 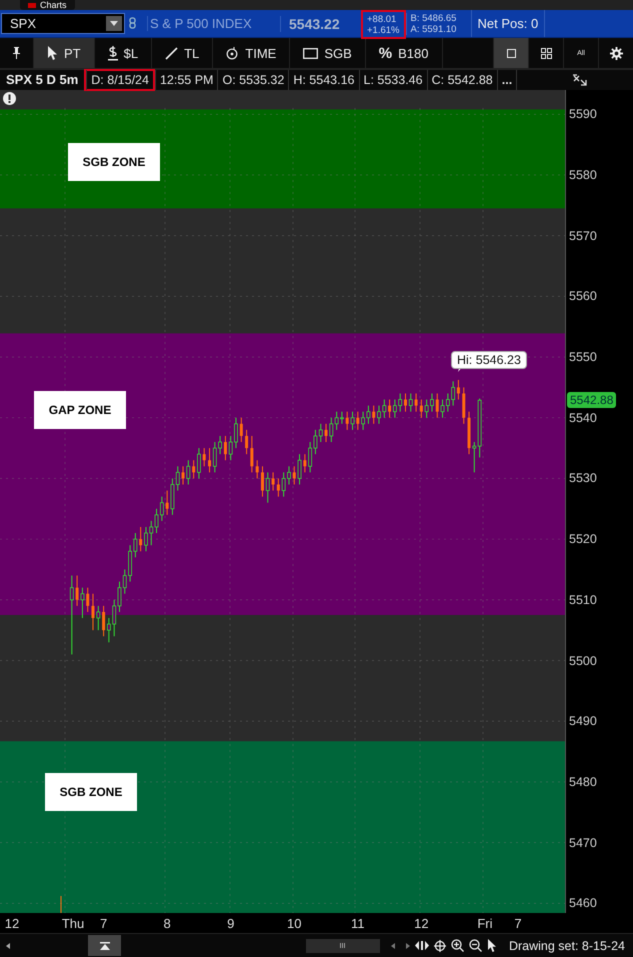 I want to click on ask-price: A: 5591.10, so click(x=434, y=29).